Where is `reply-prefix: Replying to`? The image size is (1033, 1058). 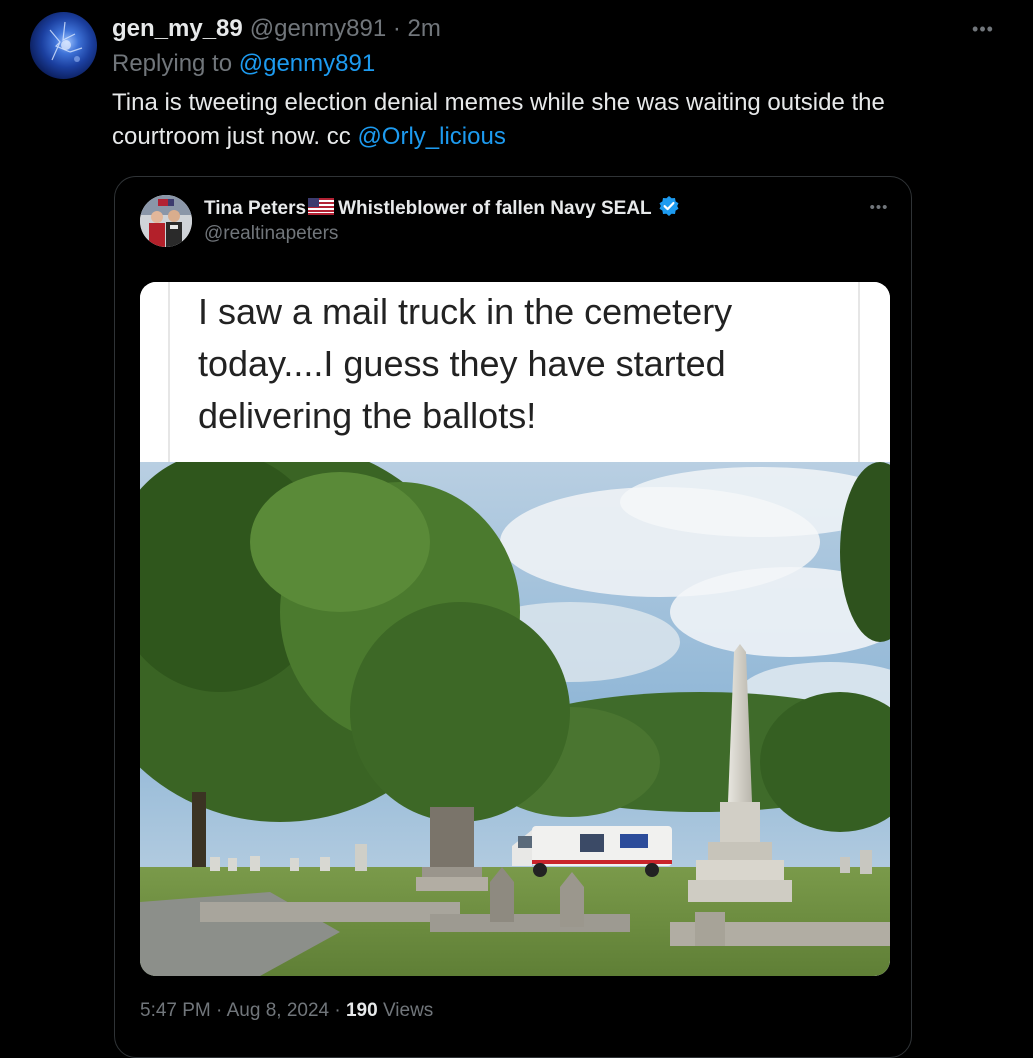
reply-prefix: Replying to is located at coordinates (172, 63).